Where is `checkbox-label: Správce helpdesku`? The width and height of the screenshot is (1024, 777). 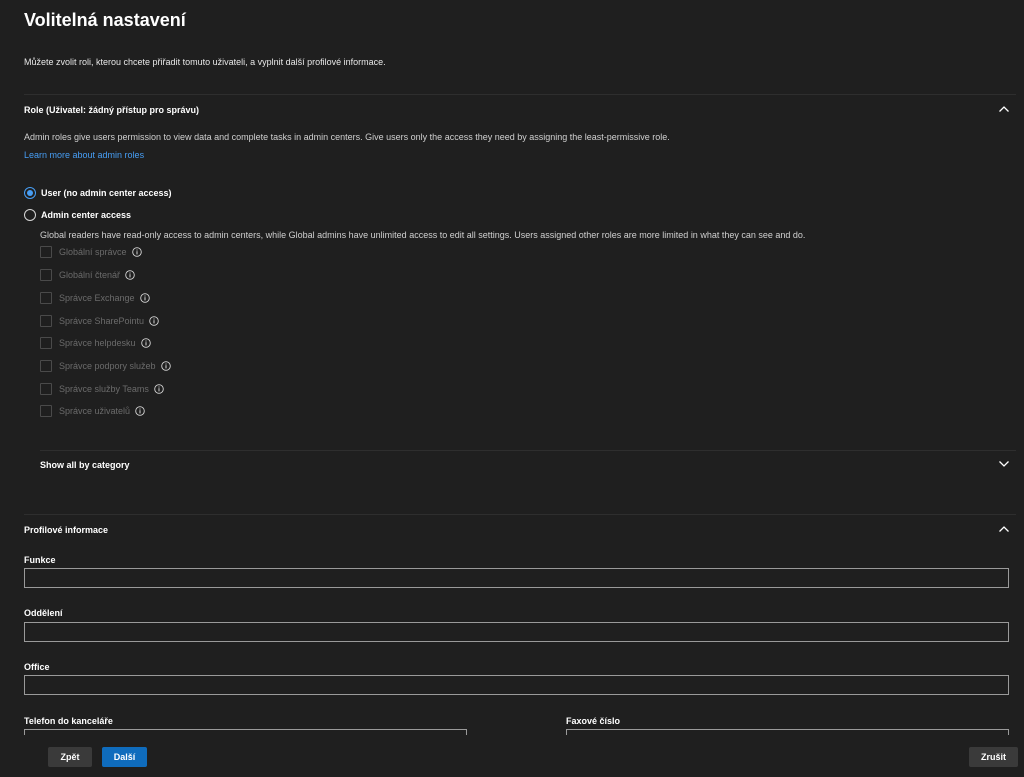 checkbox-label: Správce helpdesku is located at coordinates (97, 343).